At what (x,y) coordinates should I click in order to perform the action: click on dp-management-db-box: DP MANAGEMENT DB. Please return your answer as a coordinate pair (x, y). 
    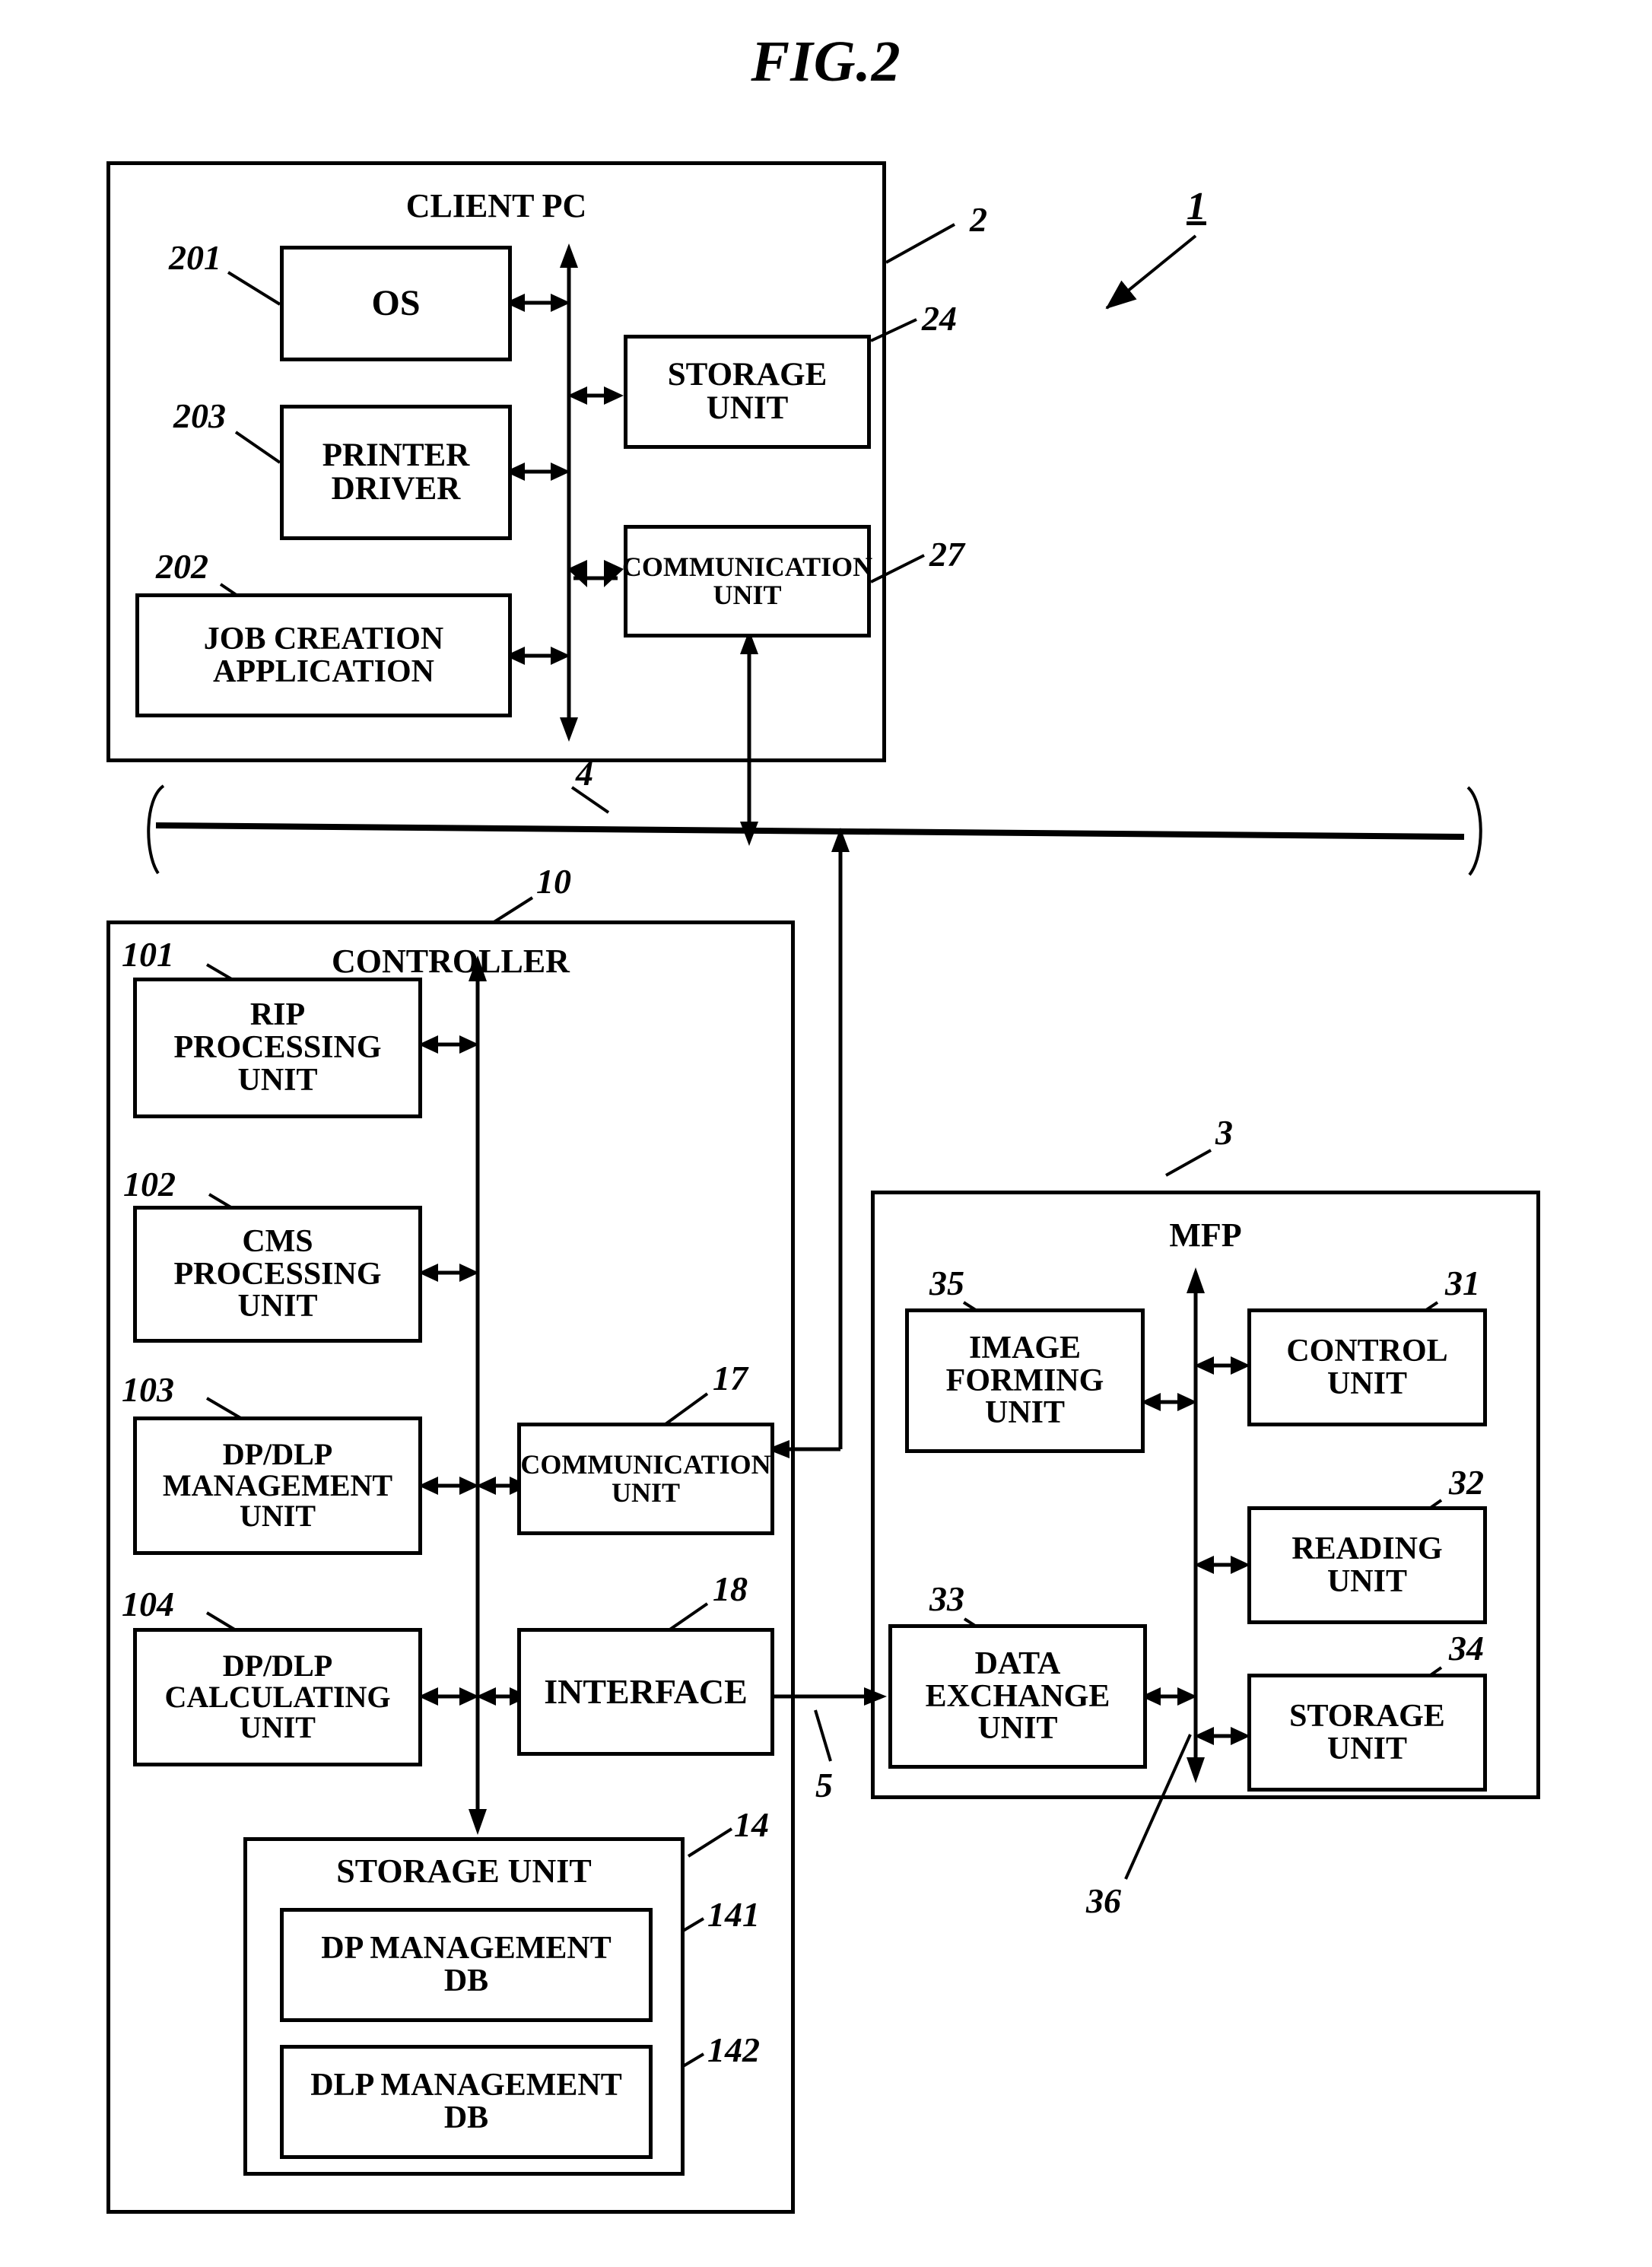
    Looking at the image, I should click on (466, 1965).